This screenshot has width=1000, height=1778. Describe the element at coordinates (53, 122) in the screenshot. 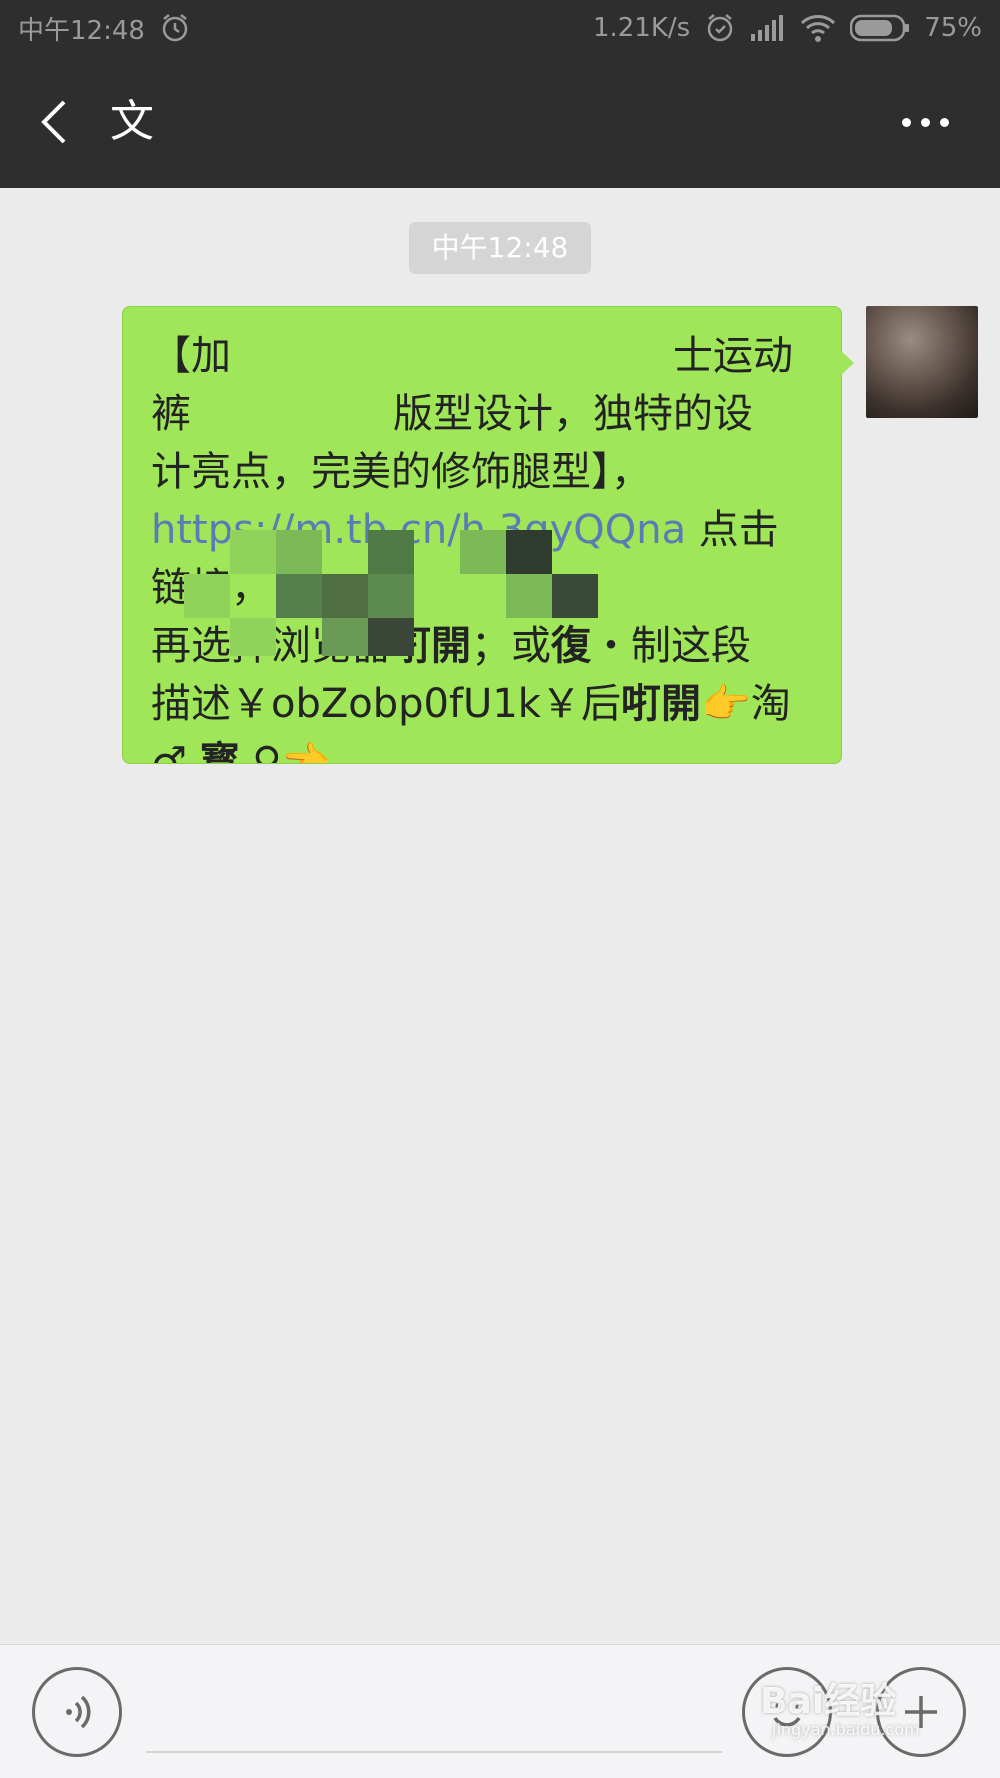

I see `chevron-left-icon` at that location.